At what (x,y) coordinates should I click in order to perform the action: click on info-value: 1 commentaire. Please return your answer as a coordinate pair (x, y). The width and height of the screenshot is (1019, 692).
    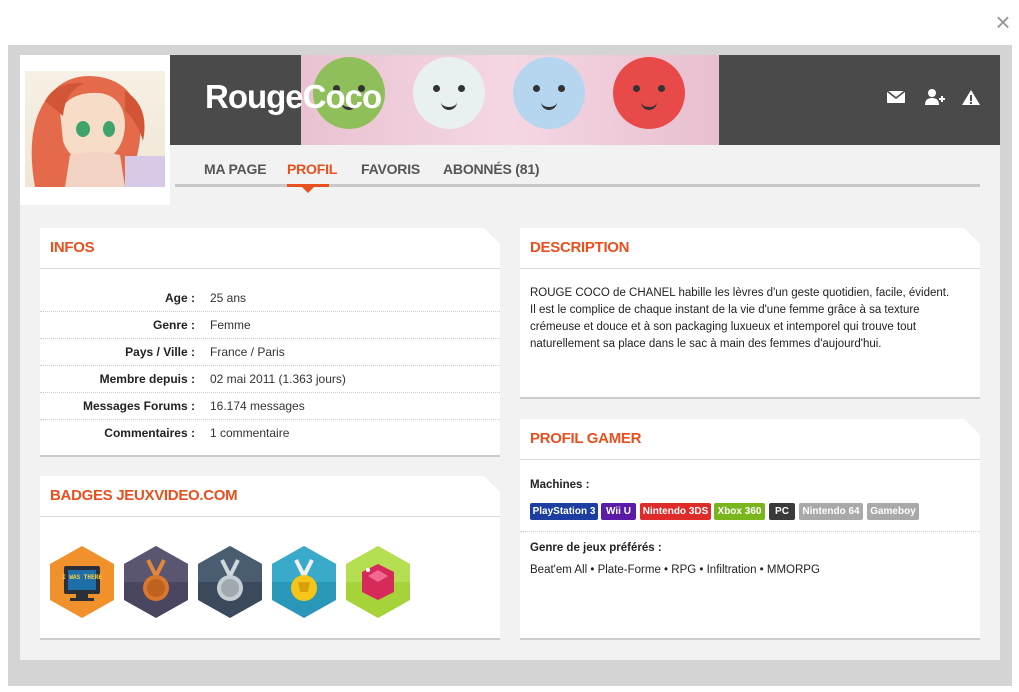
    Looking at the image, I should click on (250, 433).